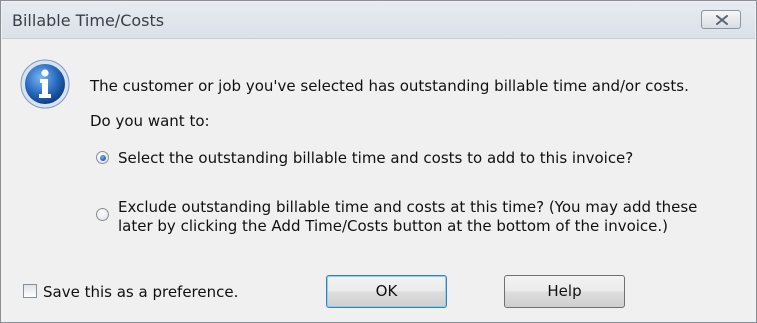  I want to click on message-line-2: Do you want to:, so click(150, 121).